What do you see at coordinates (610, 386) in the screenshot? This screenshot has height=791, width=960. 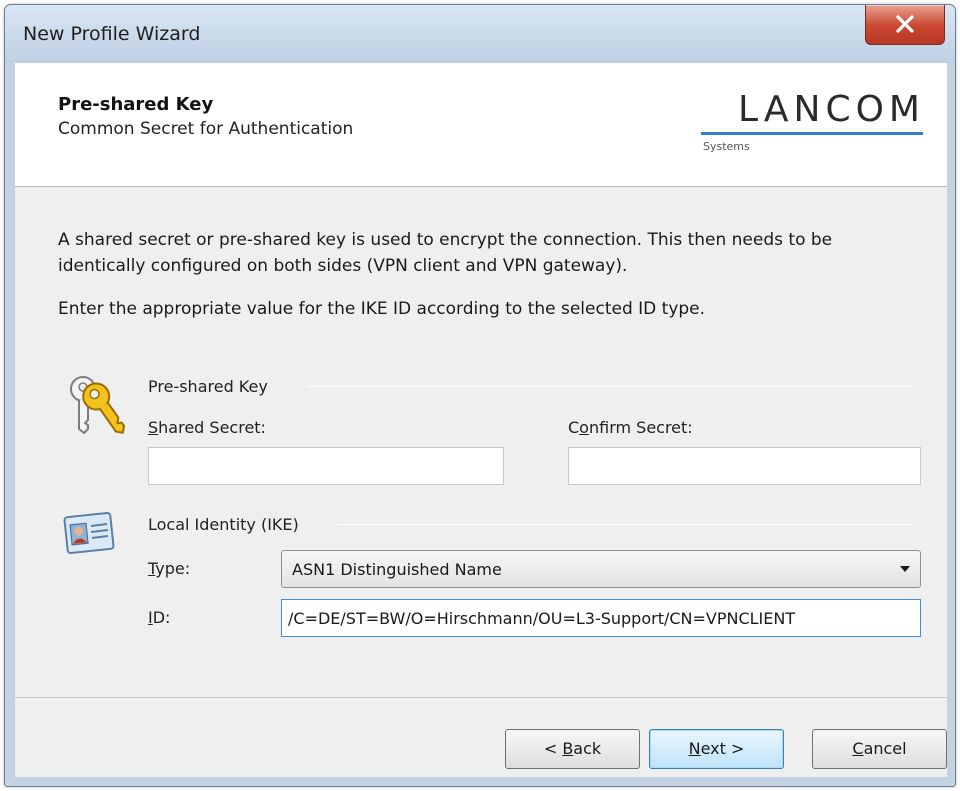 I see `psk-group-divider` at bounding box center [610, 386].